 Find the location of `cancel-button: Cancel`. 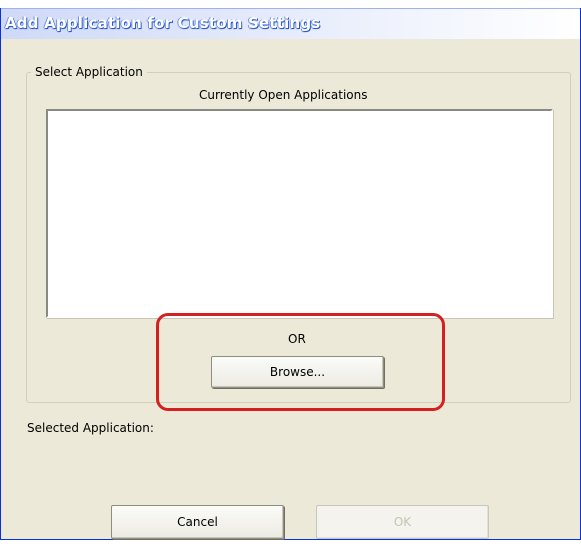

cancel-button: Cancel is located at coordinates (197, 522).